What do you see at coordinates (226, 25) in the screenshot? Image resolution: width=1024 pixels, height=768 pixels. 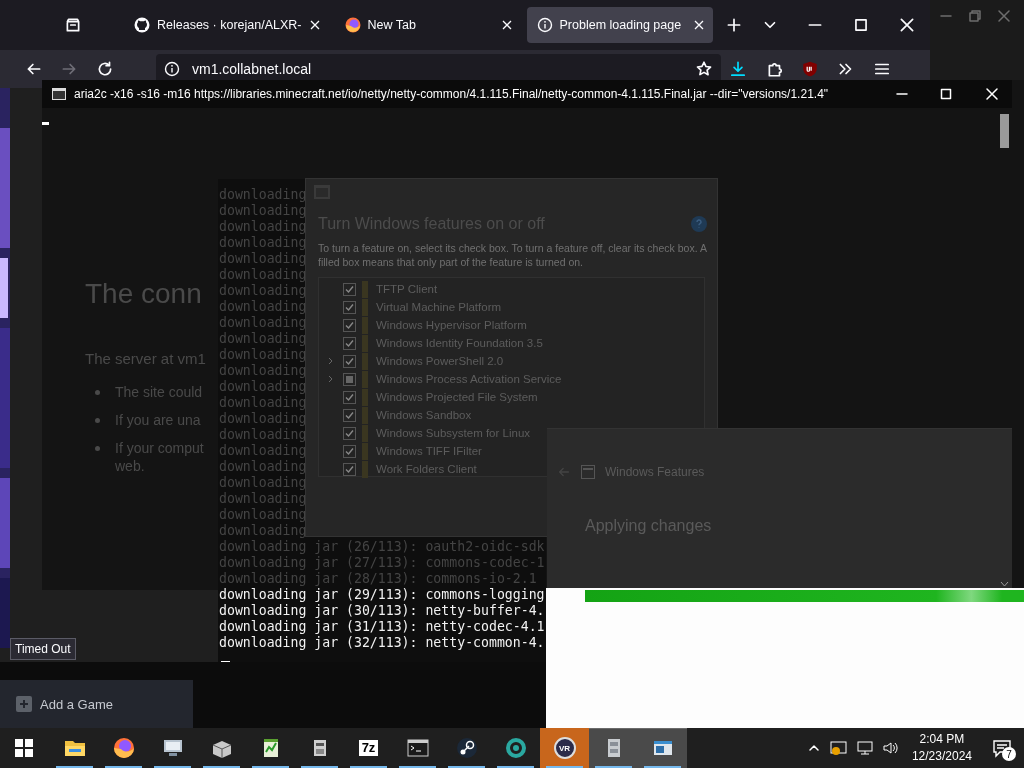 I see `browser-tab: Releases · korejan/ALXR-` at bounding box center [226, 25].